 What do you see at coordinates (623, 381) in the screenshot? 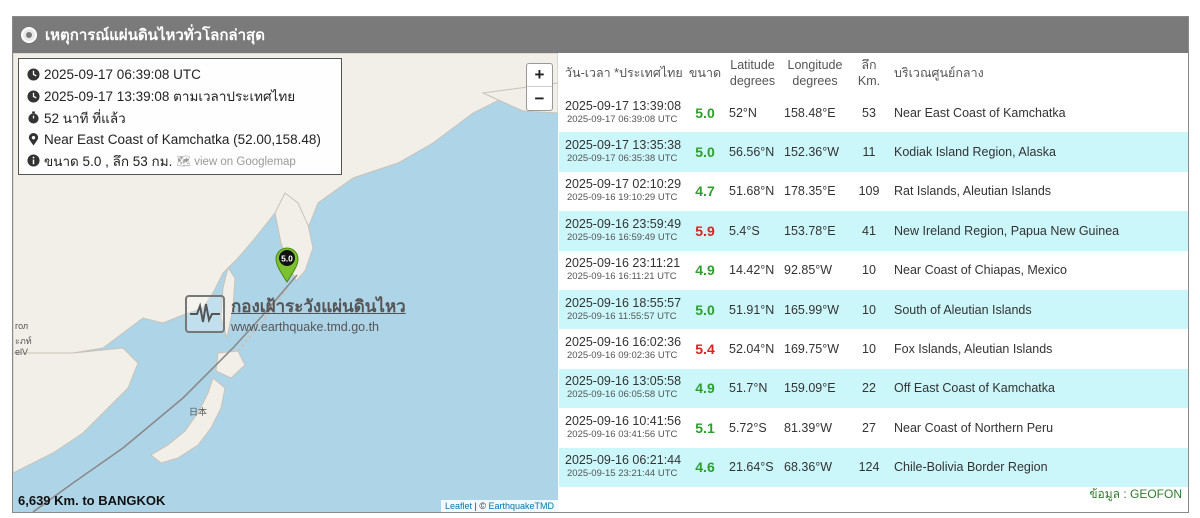
I see `cell-local-time: 2025-09-16 13:05:58` at bounding box center [623, 381].